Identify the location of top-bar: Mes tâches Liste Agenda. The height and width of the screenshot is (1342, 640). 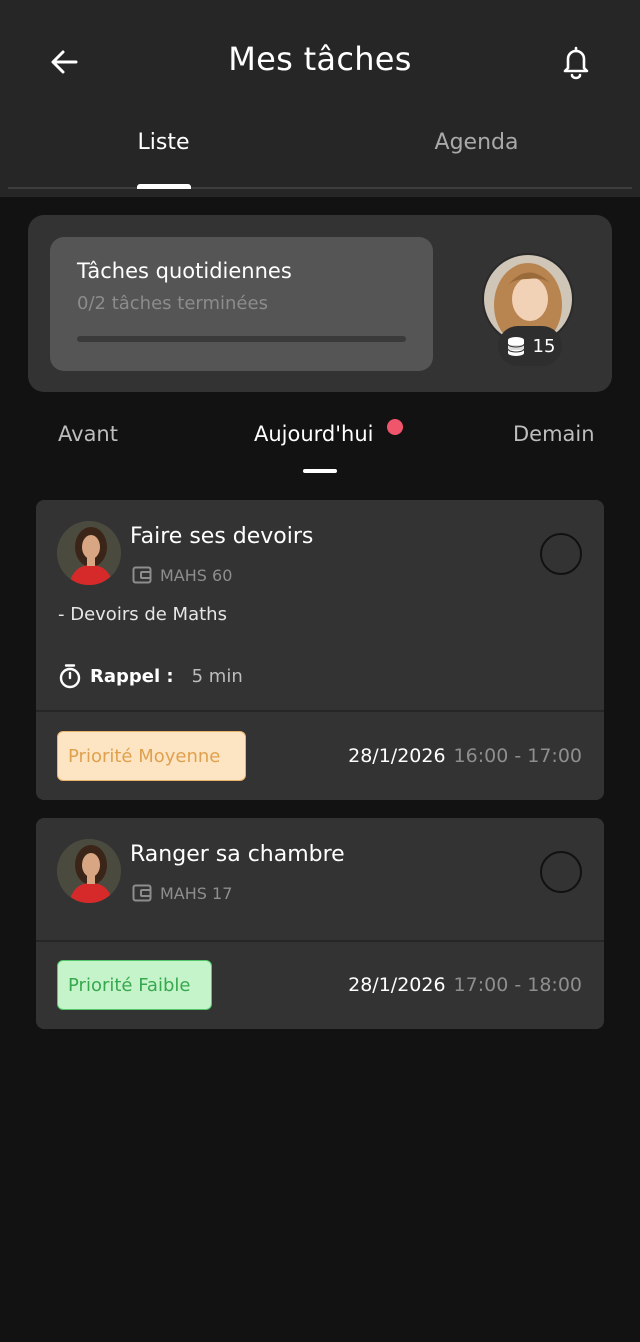
(320, 98).